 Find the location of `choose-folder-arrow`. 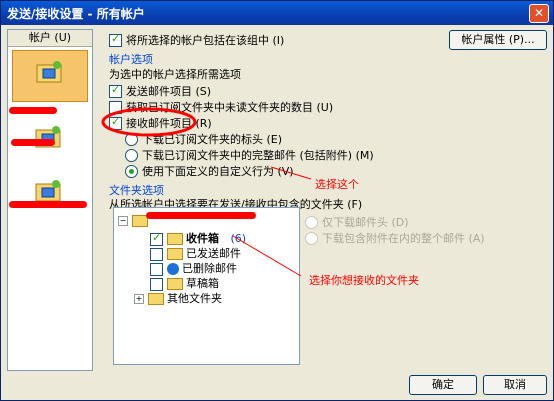

choose-folder-arrow is located at coordinates (267, 256).